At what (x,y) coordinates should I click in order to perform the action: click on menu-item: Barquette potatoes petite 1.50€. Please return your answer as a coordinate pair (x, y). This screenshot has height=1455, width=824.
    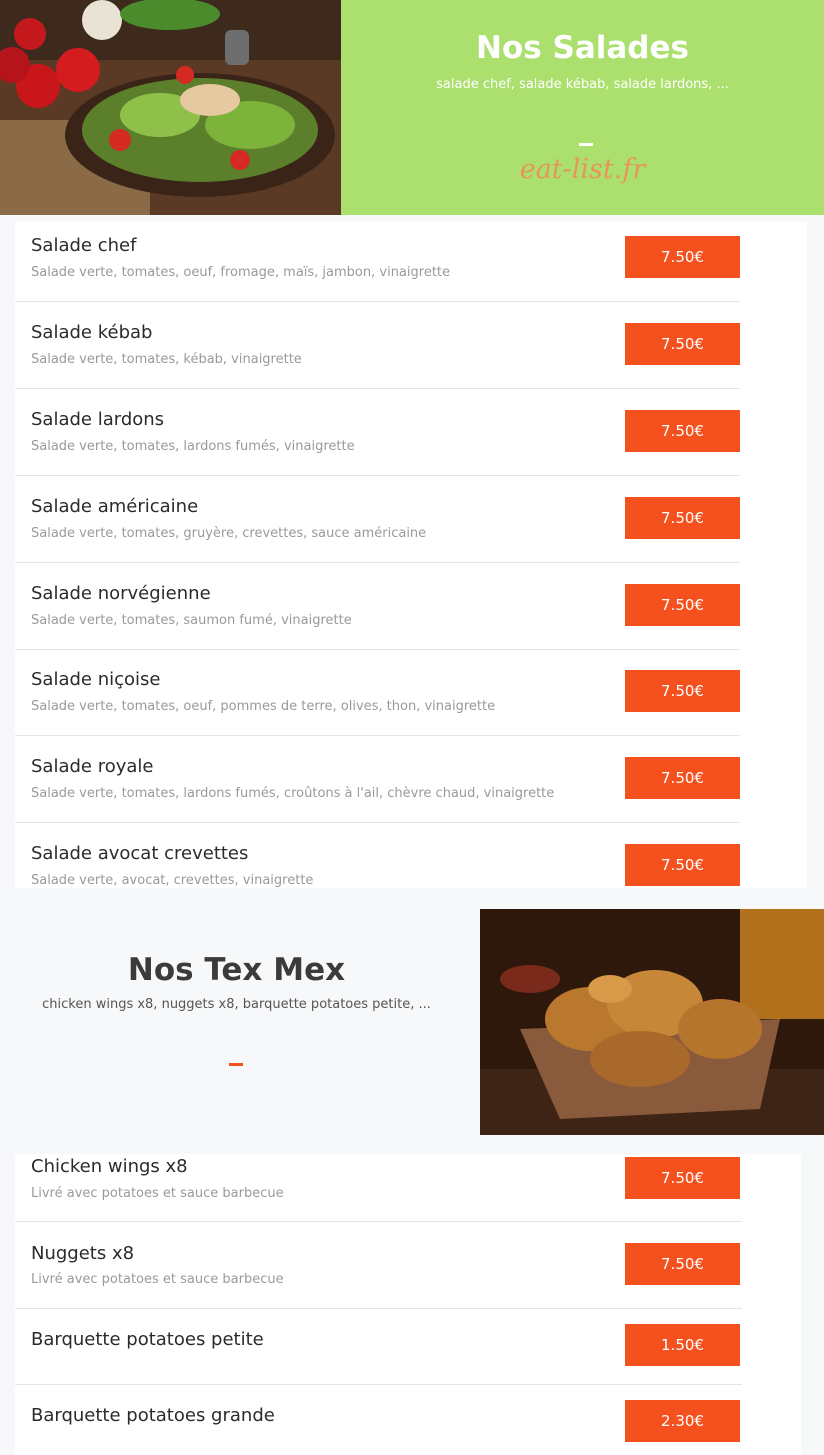
    Looking at the image, I should click on (378, 1347).